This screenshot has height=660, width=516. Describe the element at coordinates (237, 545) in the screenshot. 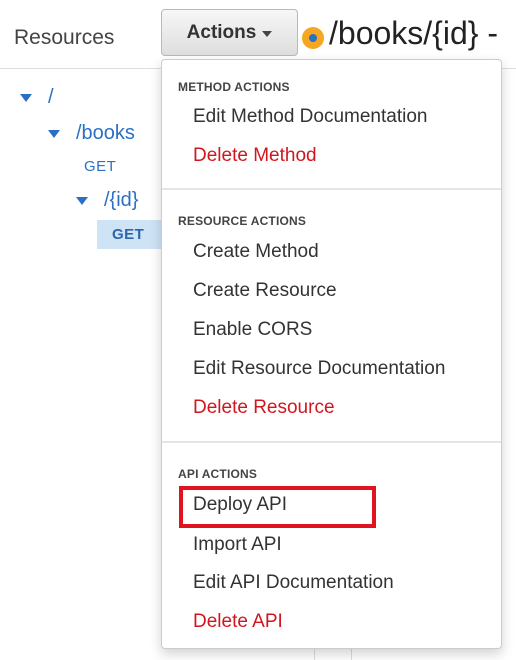

I see `menu-item-import-api: Import API` at that location.